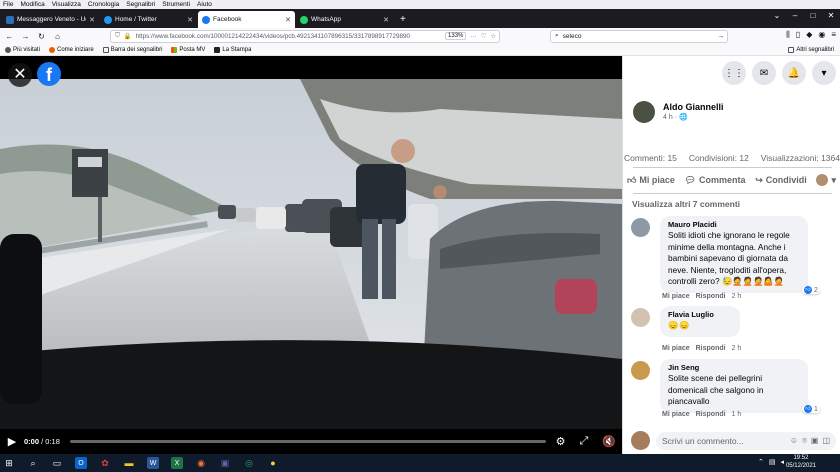 Image resolution: width=840 pixels, height=472 pixels. Describe the element at coordinates (734, 367) in the screenshot. I see `commenter-name: Jin Seng` at that location.